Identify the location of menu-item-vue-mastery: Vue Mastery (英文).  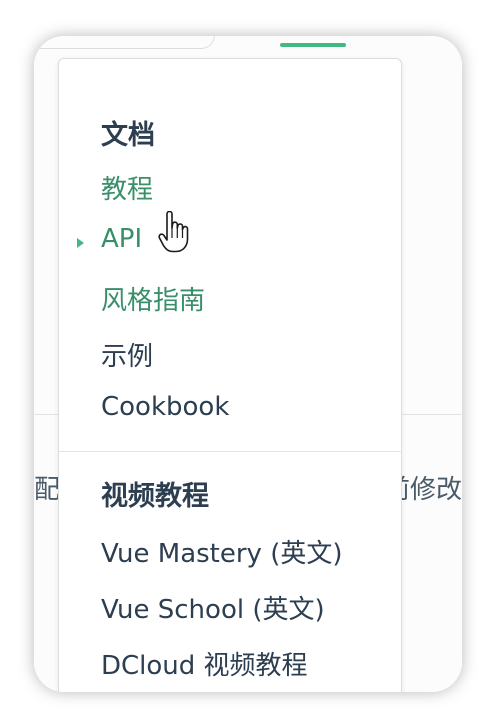
(222, 551).